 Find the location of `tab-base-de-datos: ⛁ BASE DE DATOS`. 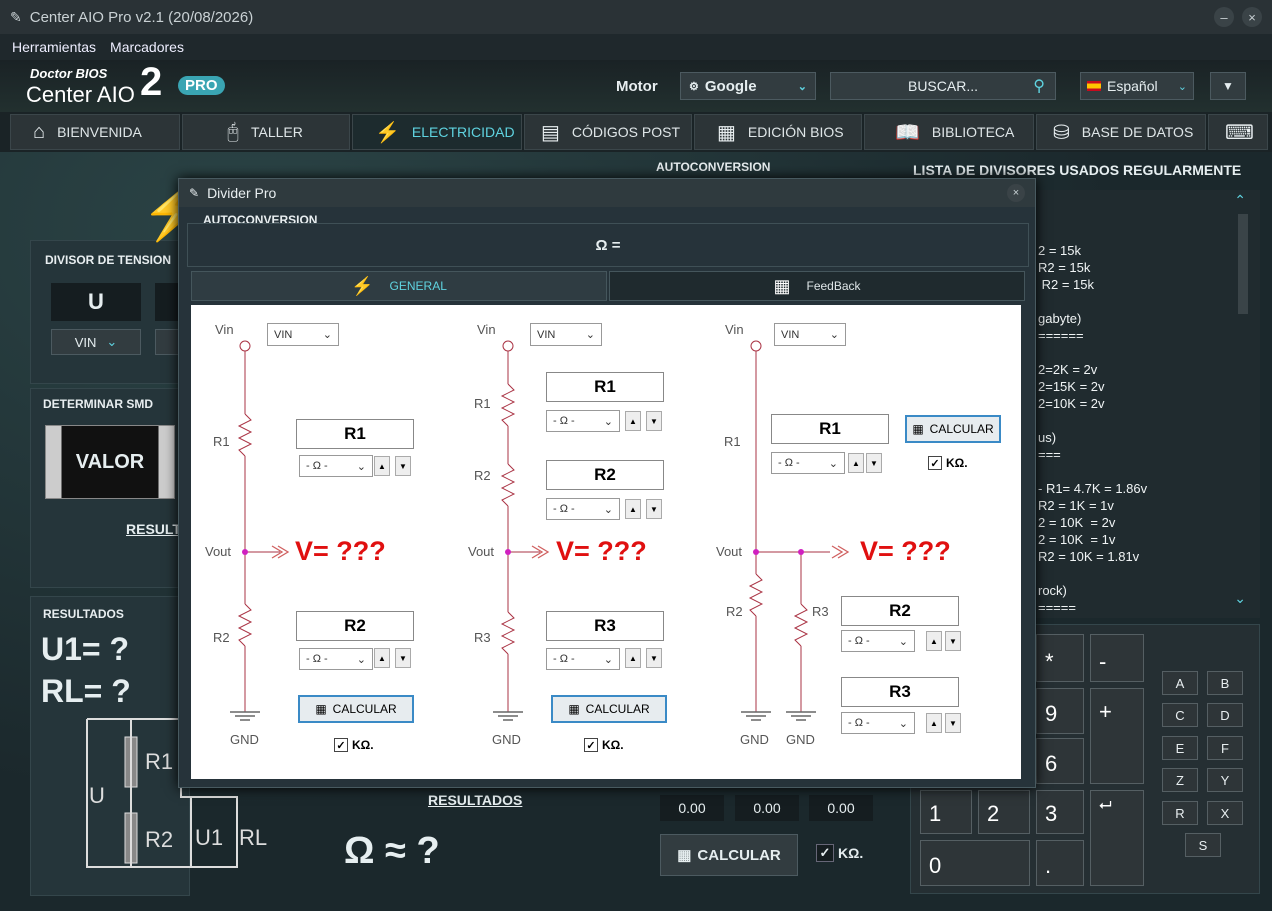

tab-base-de-datos: ⛁ BASE DE DATOS is located at coordinates (1121, 132).